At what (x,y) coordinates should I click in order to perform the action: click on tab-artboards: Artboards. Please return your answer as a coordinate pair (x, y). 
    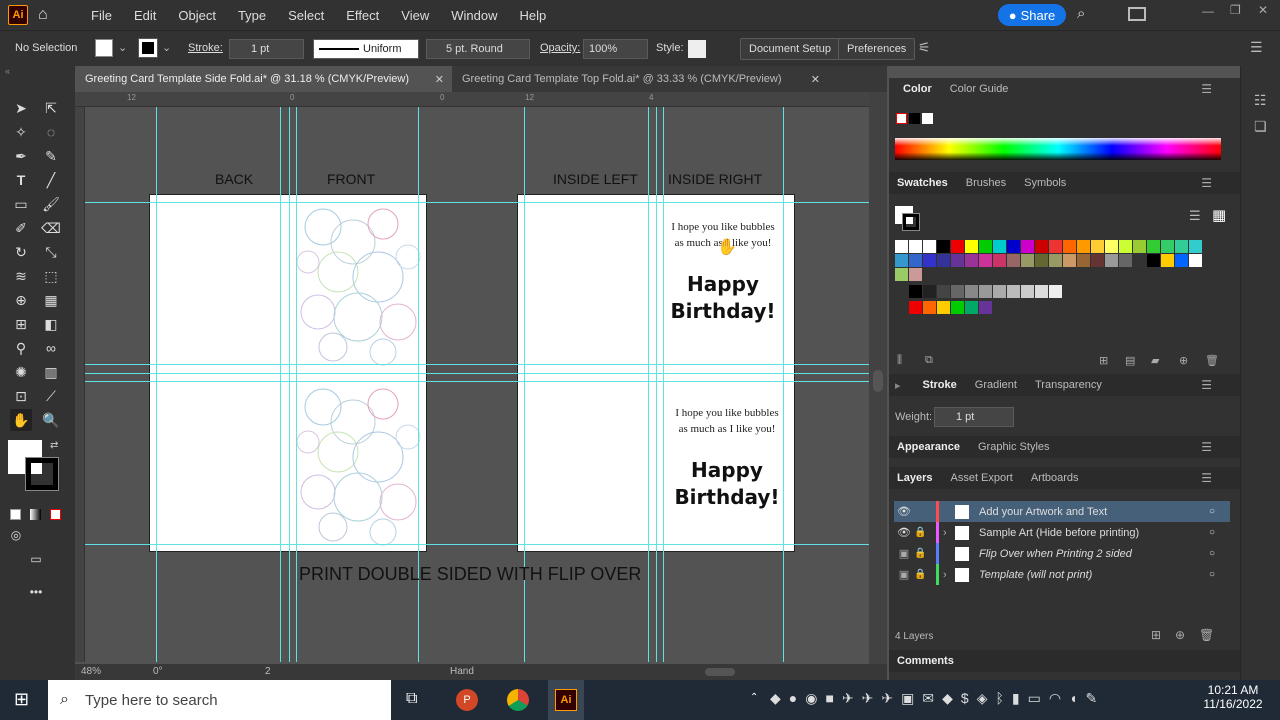
    Looking at the image, I should click on (1055, 478).